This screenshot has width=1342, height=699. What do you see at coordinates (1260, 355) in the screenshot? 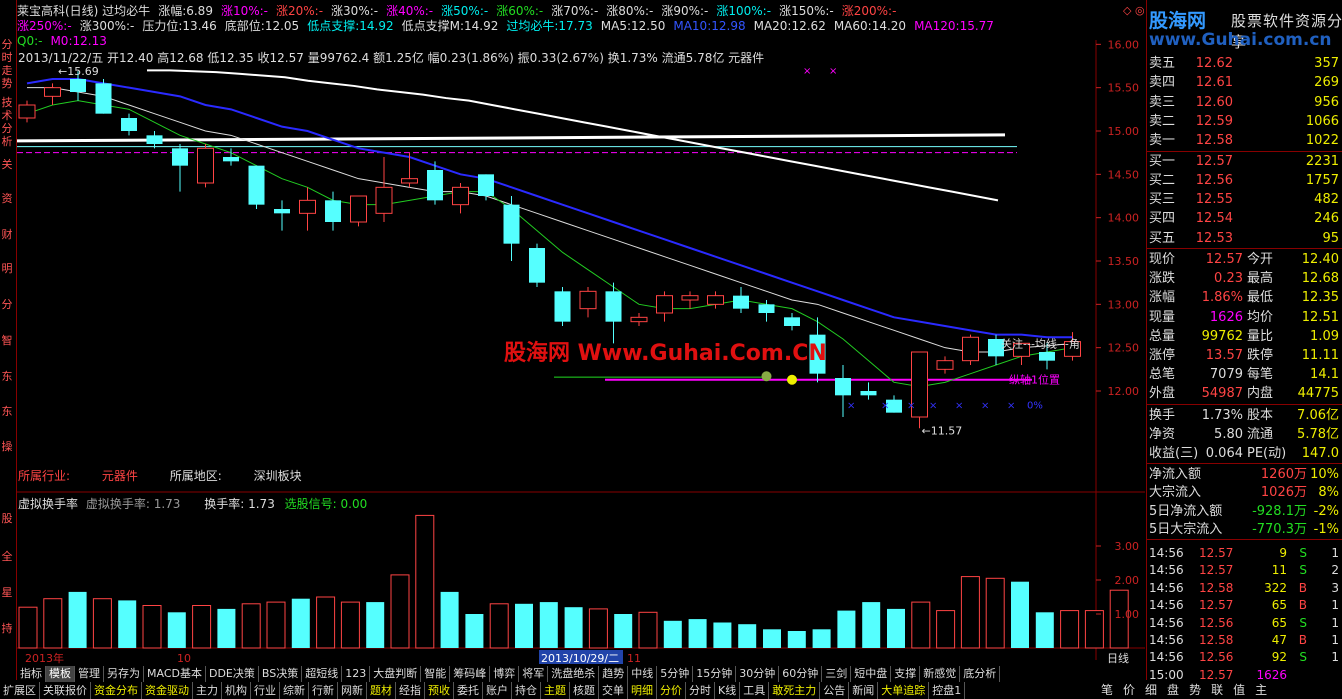
I see `stat-label: 跌停` at bounding box center [1260, 355].